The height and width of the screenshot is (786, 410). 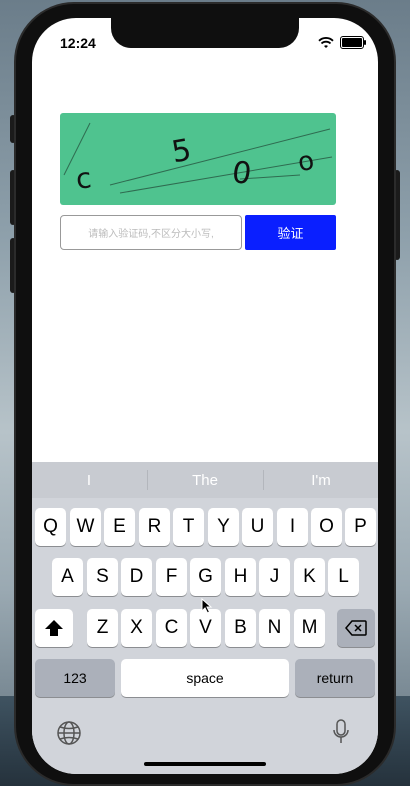 What do you see at coordinates (205, 33) in the screenshot?
I see `notch` at bounding box center [205, 33].